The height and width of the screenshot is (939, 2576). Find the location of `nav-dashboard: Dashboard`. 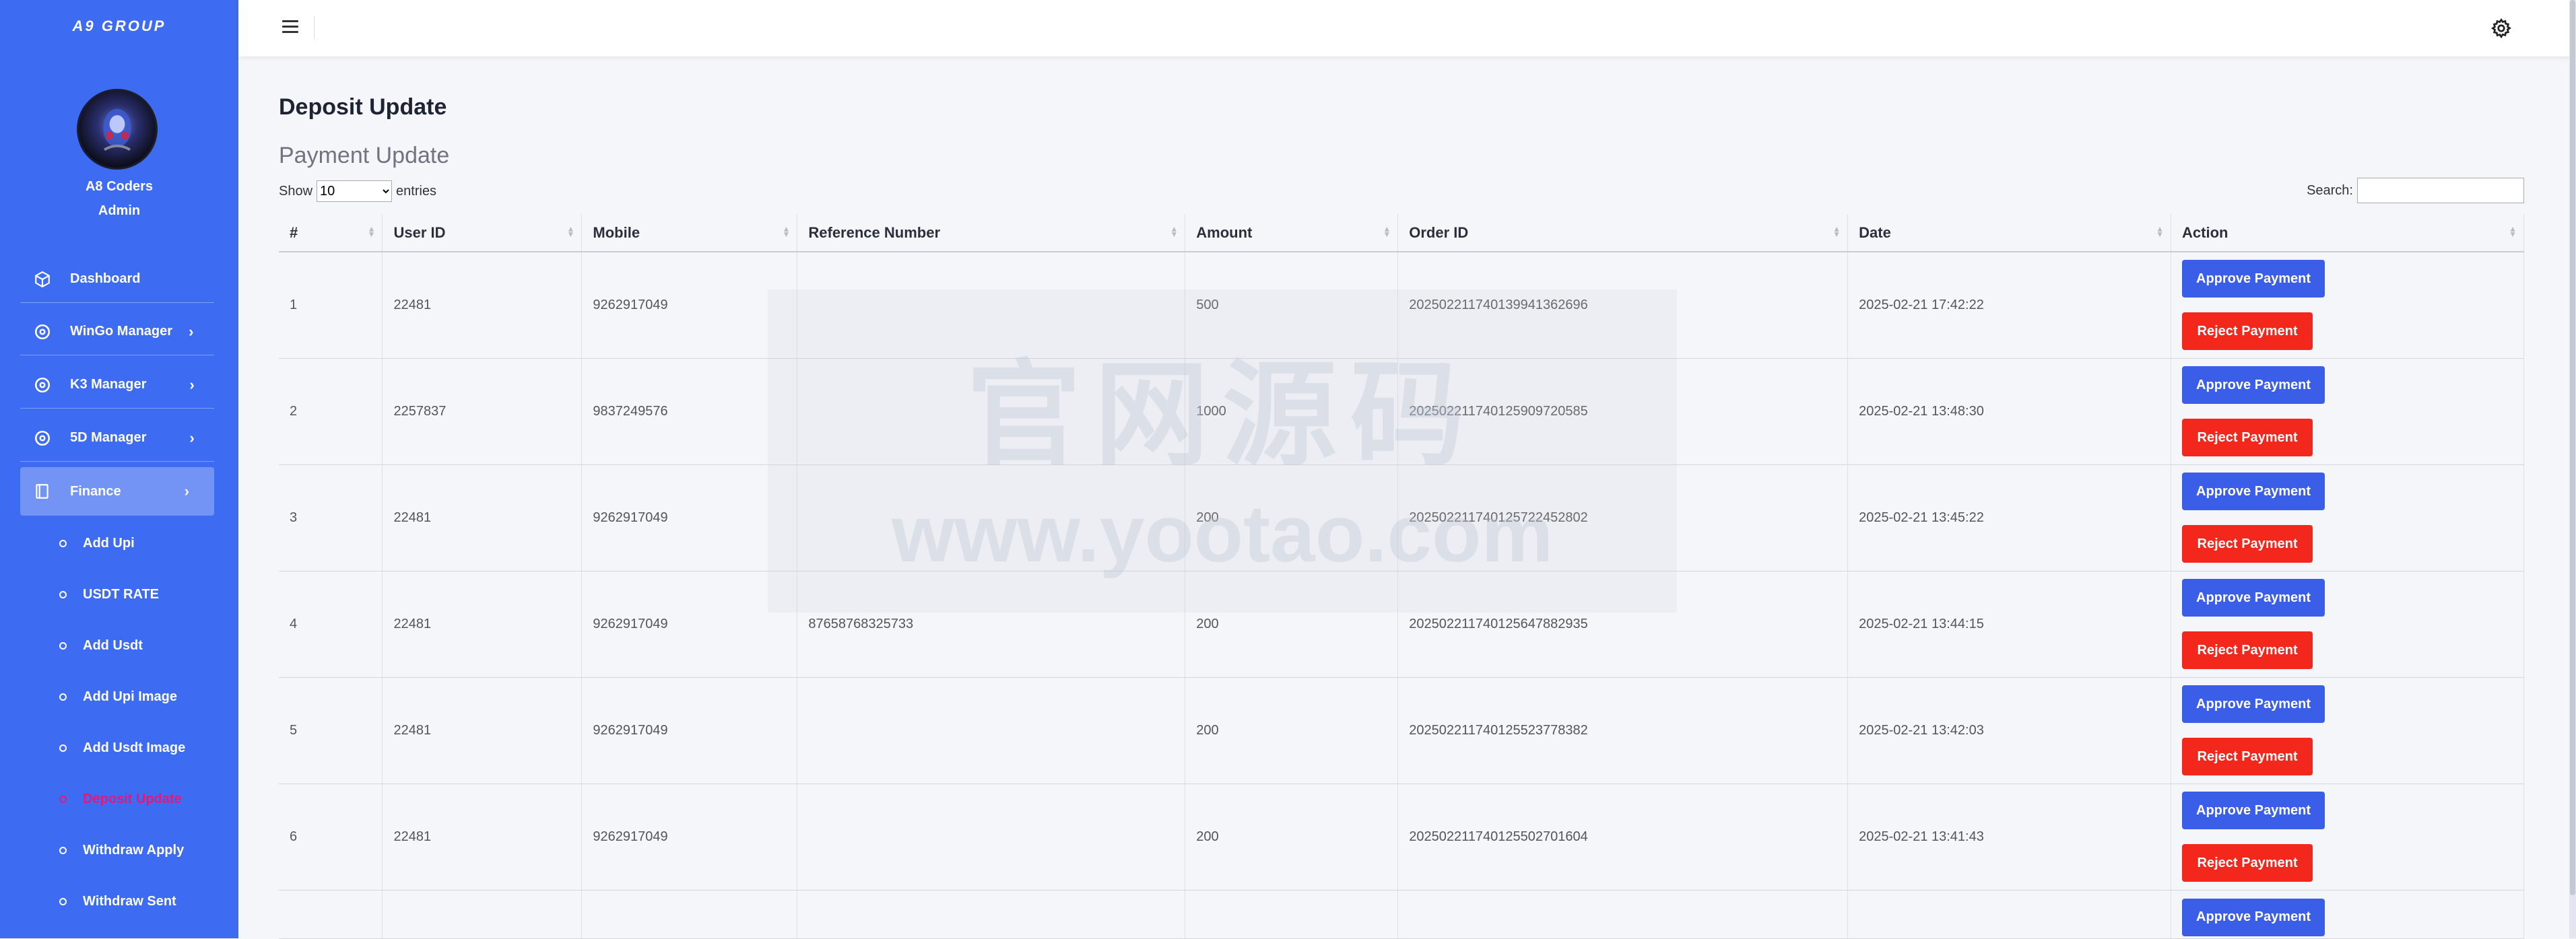

nav-dashboard: Dashboard is located at coordinates (117, 279).